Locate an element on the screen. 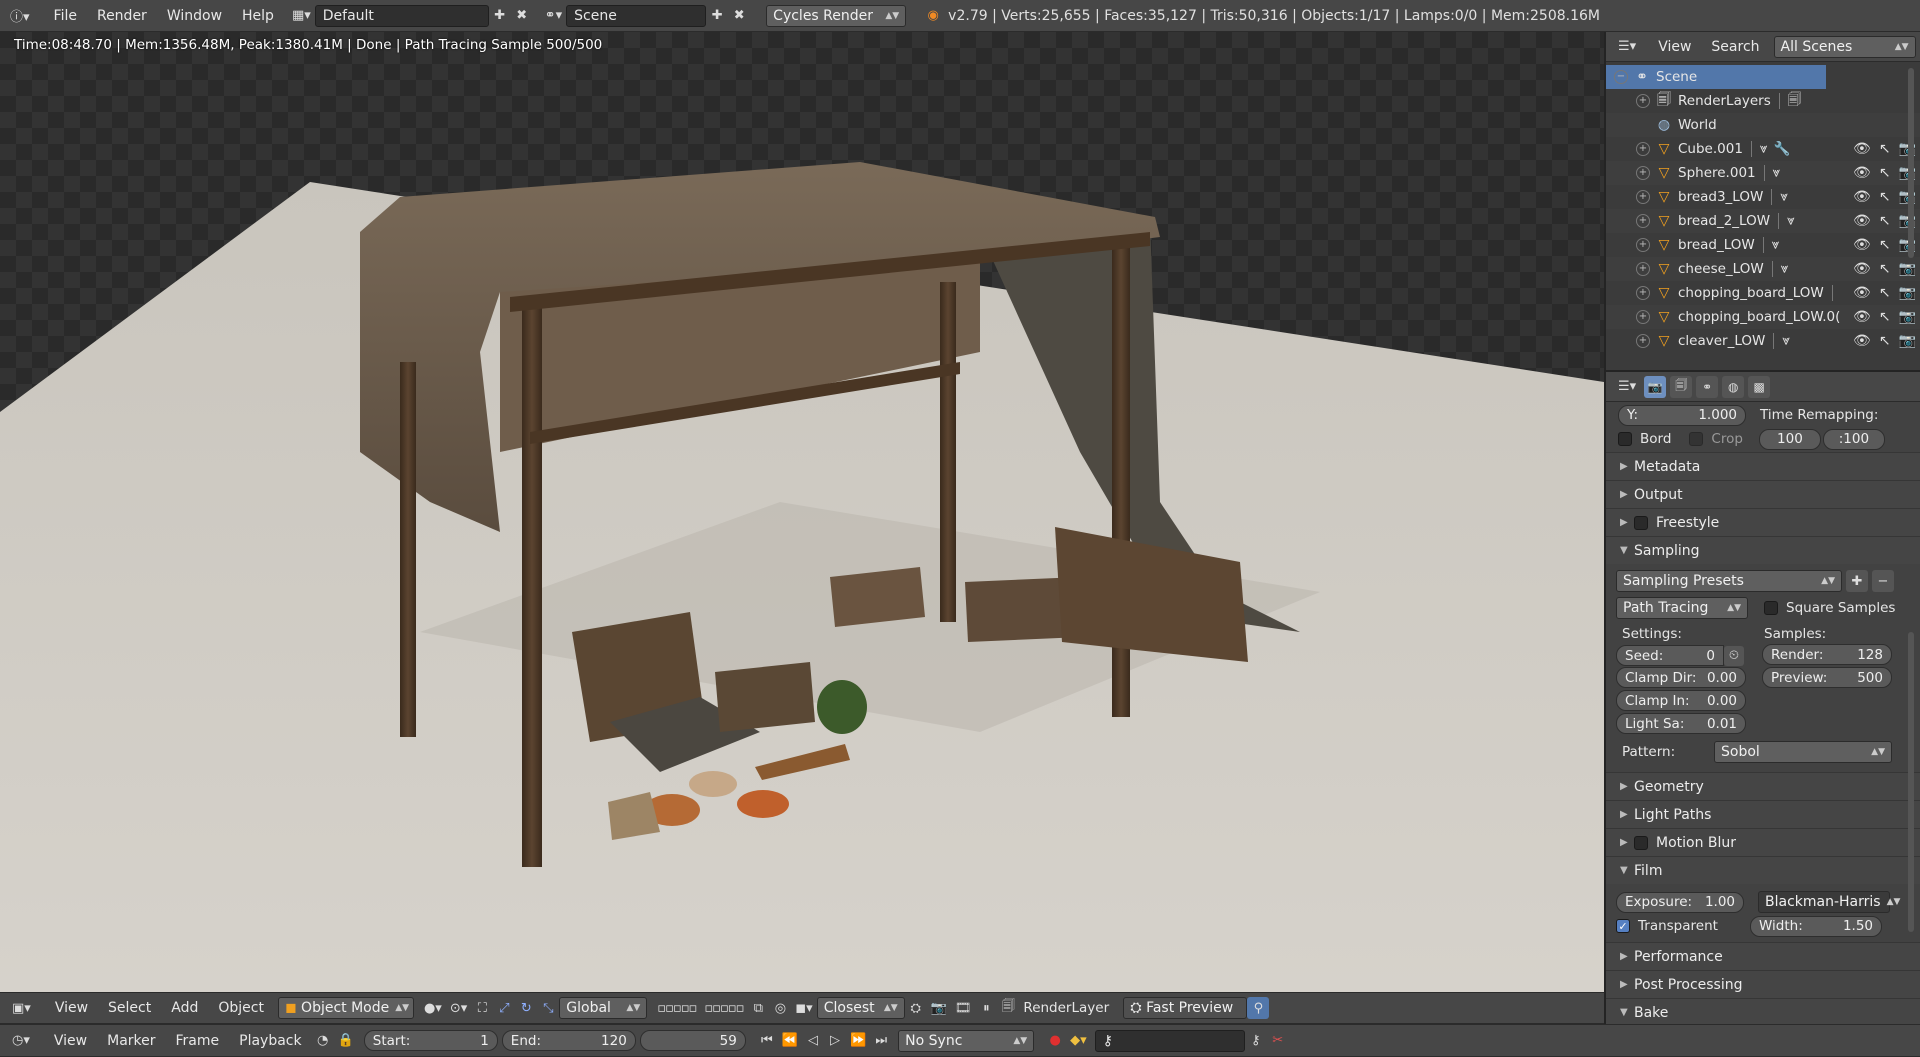  remove-scene-icon: ✖ is located at coordinates (739, 16).